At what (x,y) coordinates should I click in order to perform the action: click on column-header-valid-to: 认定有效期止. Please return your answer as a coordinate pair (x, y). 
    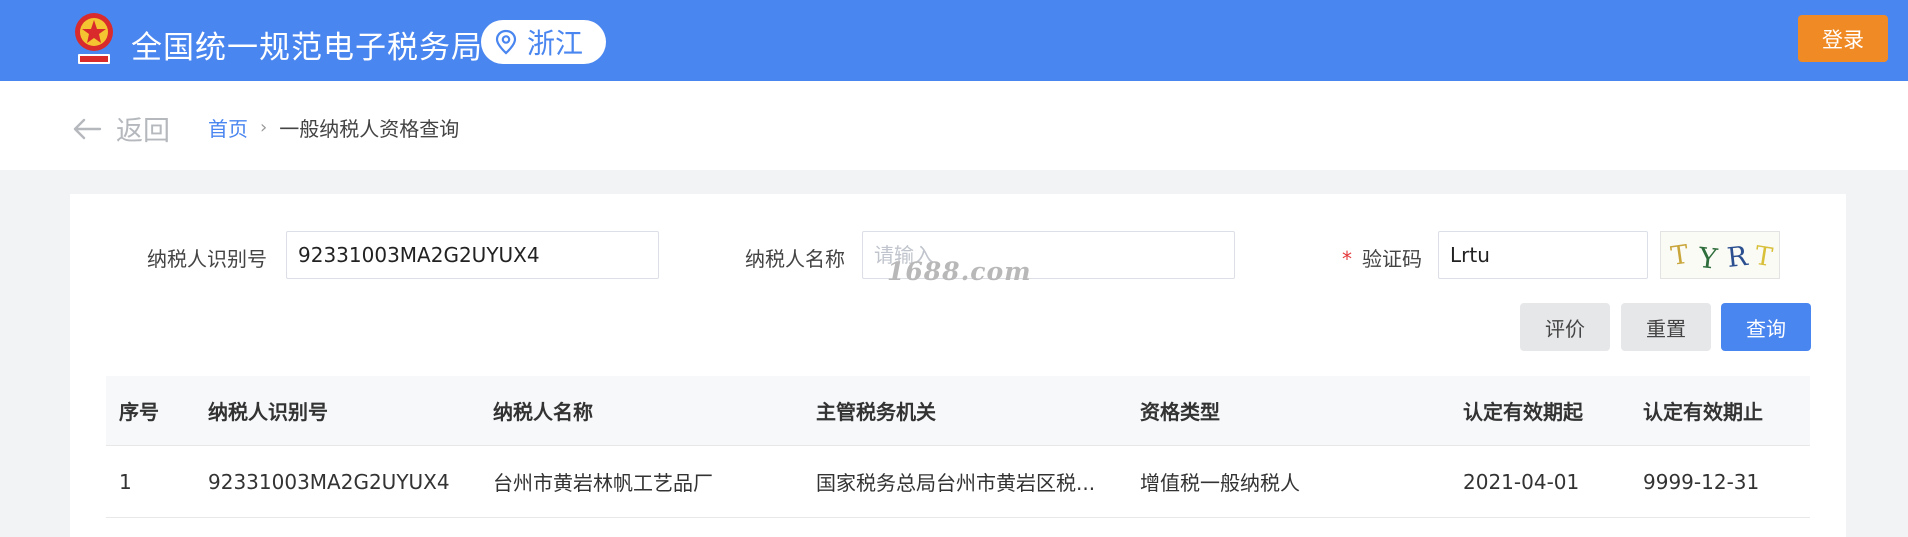
    Looking at the image, I should click on (1703, 412).